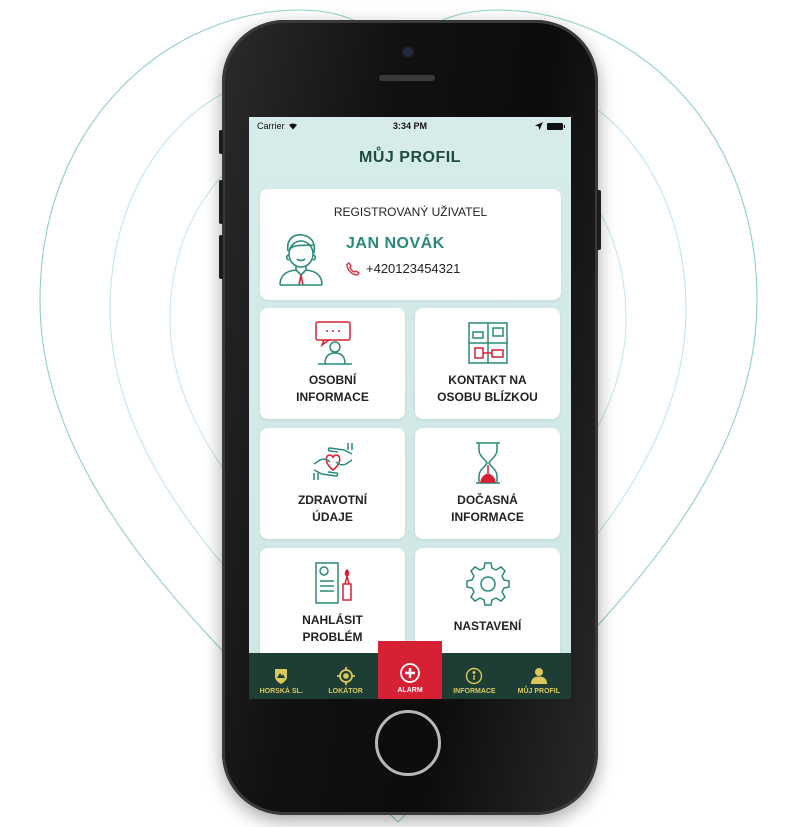 The height and width of the screenshot is (827, 797). What do you see at coordinates (487, 389) in the screenshot?
I see `tile-label: KONTAKT NA OSOBU BLÍZKOU` at bounding box center [487, 389].